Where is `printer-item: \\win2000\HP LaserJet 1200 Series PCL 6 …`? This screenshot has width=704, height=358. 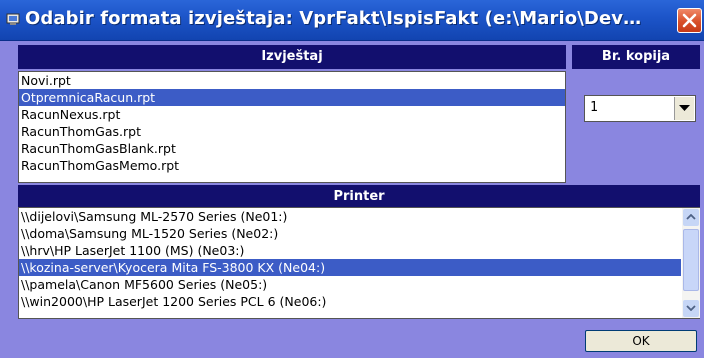 printer-item: \\win2000\HP LaserJet 1200 Series PCL 6 … is located at coordinates (359, 301).